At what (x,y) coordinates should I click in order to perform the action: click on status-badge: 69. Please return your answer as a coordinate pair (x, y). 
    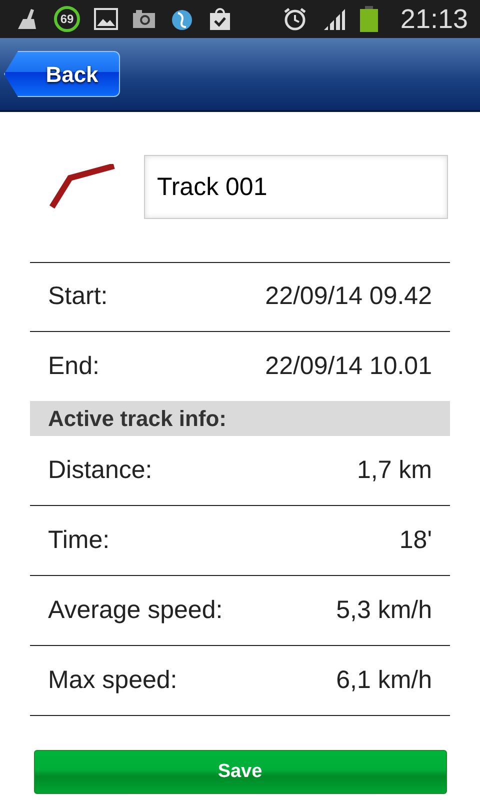
    Looking at the image, I should click on (67, 19).